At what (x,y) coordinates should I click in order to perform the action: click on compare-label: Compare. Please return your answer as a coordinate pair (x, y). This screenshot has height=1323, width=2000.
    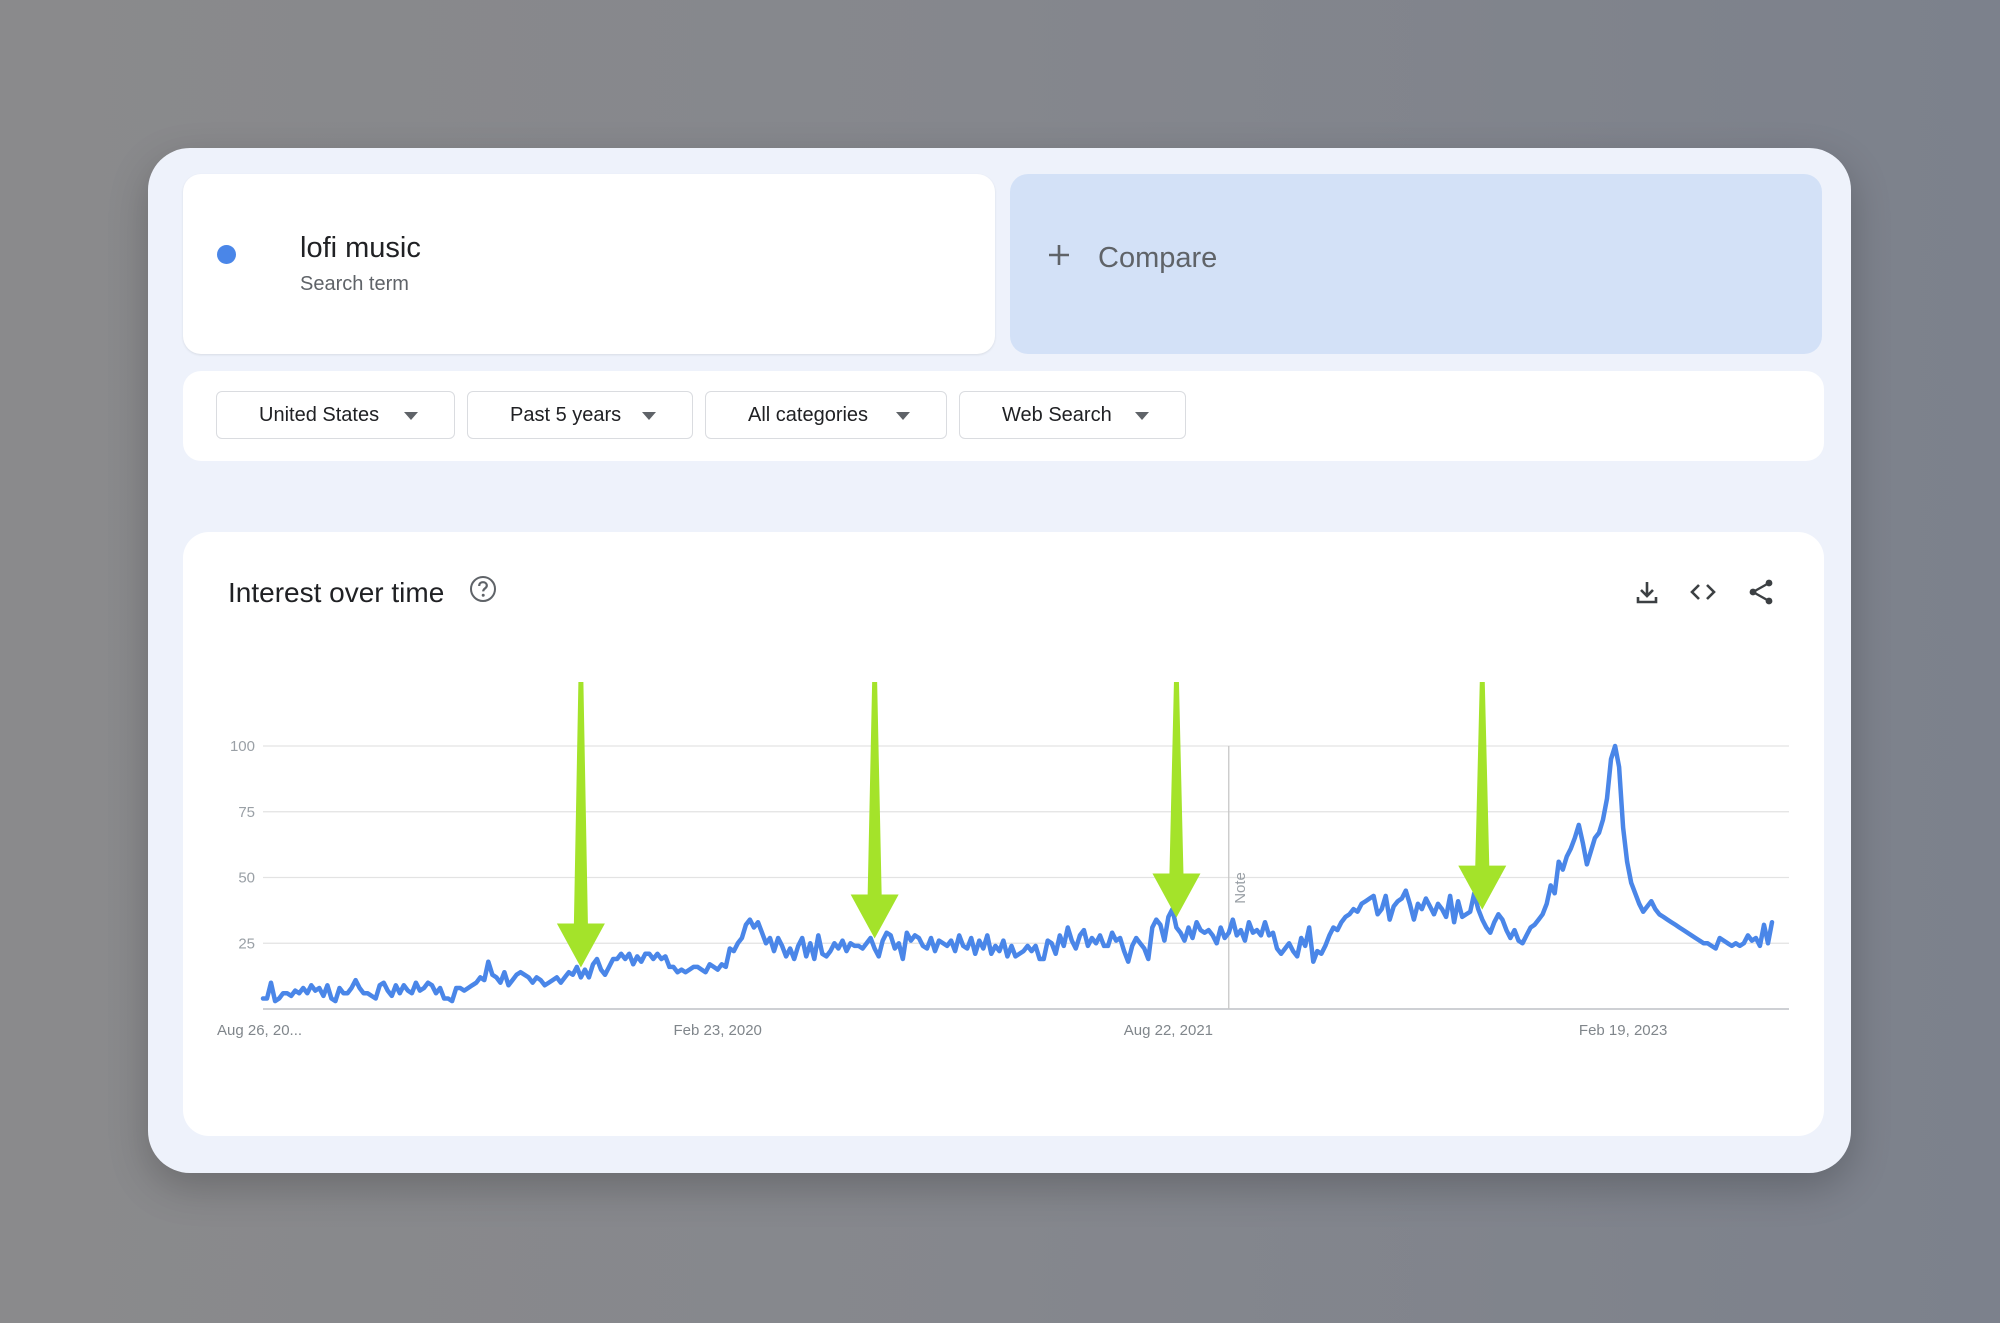
    Looking at the image, I should click on (1158, 258).